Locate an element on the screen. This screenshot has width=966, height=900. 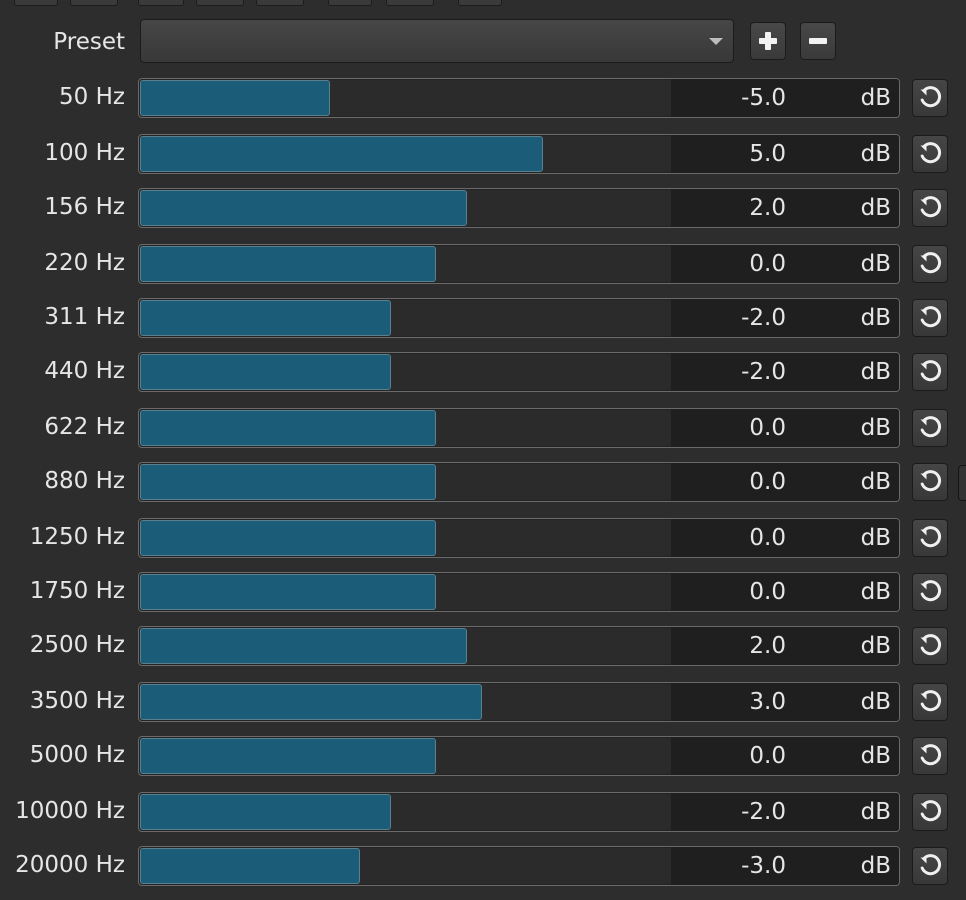
preset-row: Preset is located at coordinates (483, 42).